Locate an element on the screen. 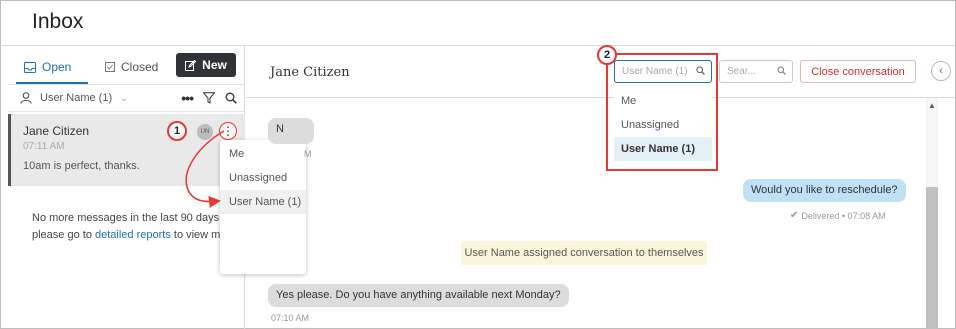 The image size is (956, 329). outgoing-message-bubble: Would you like to reschedule? is located at coordinates (824, 190).